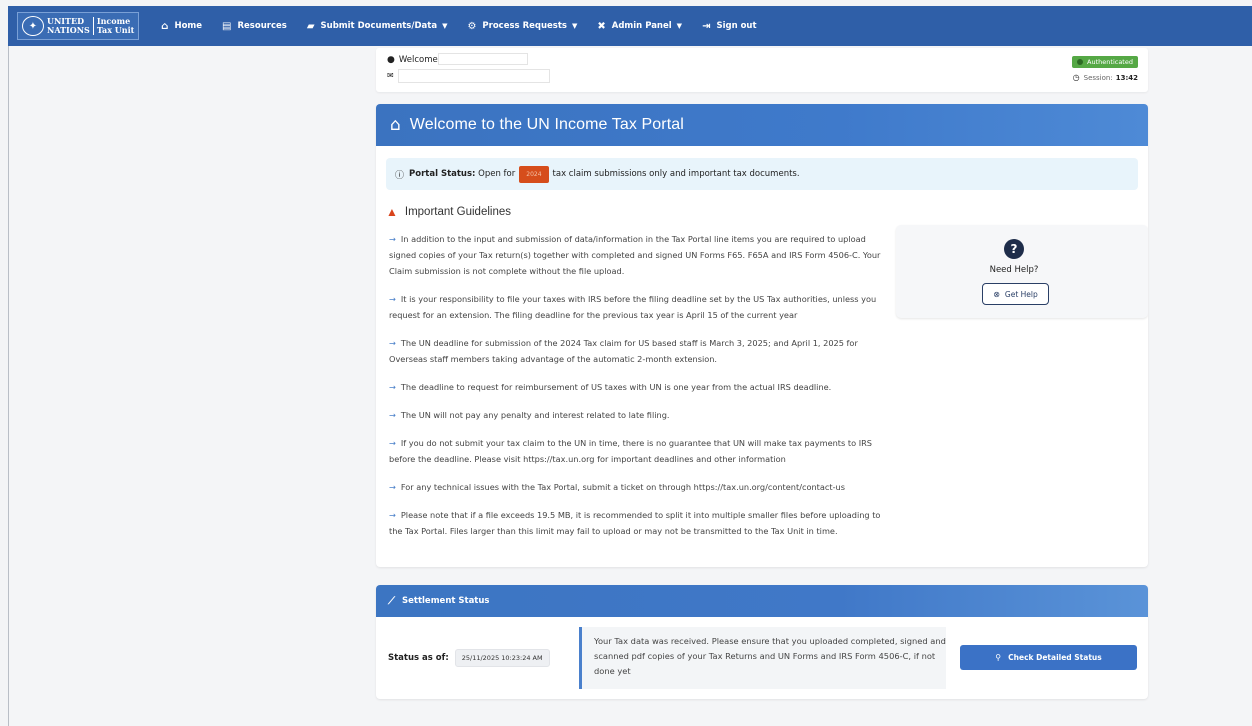 The image size is (1252, 726). I want to click on envelope-icon: ✉, so click(390, 75).